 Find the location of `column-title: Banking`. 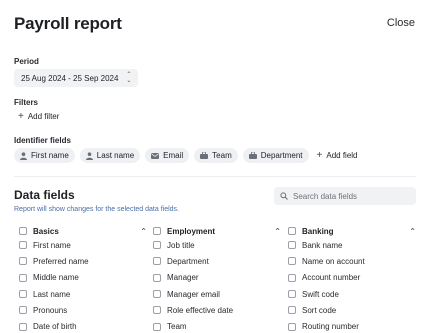

column-title: Banking is located at coordinates (318, 231).